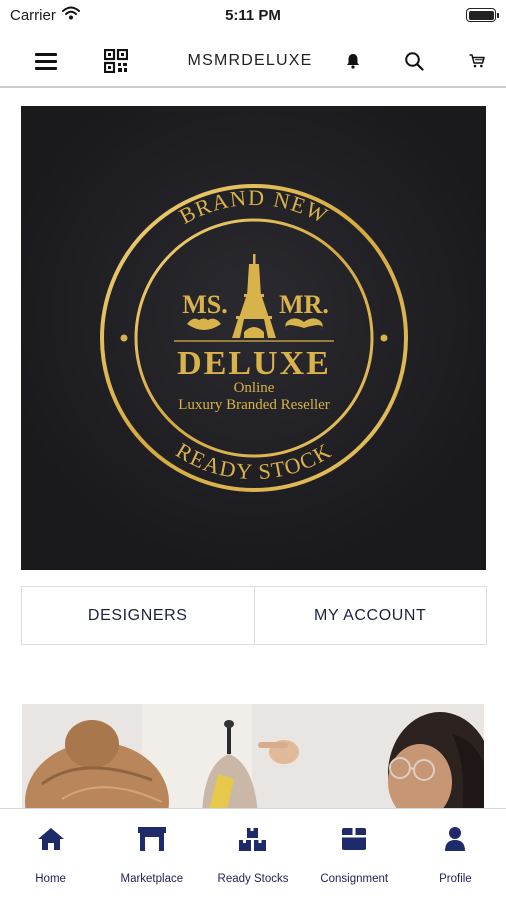  I want to click on home-icon, so click(51, 839).